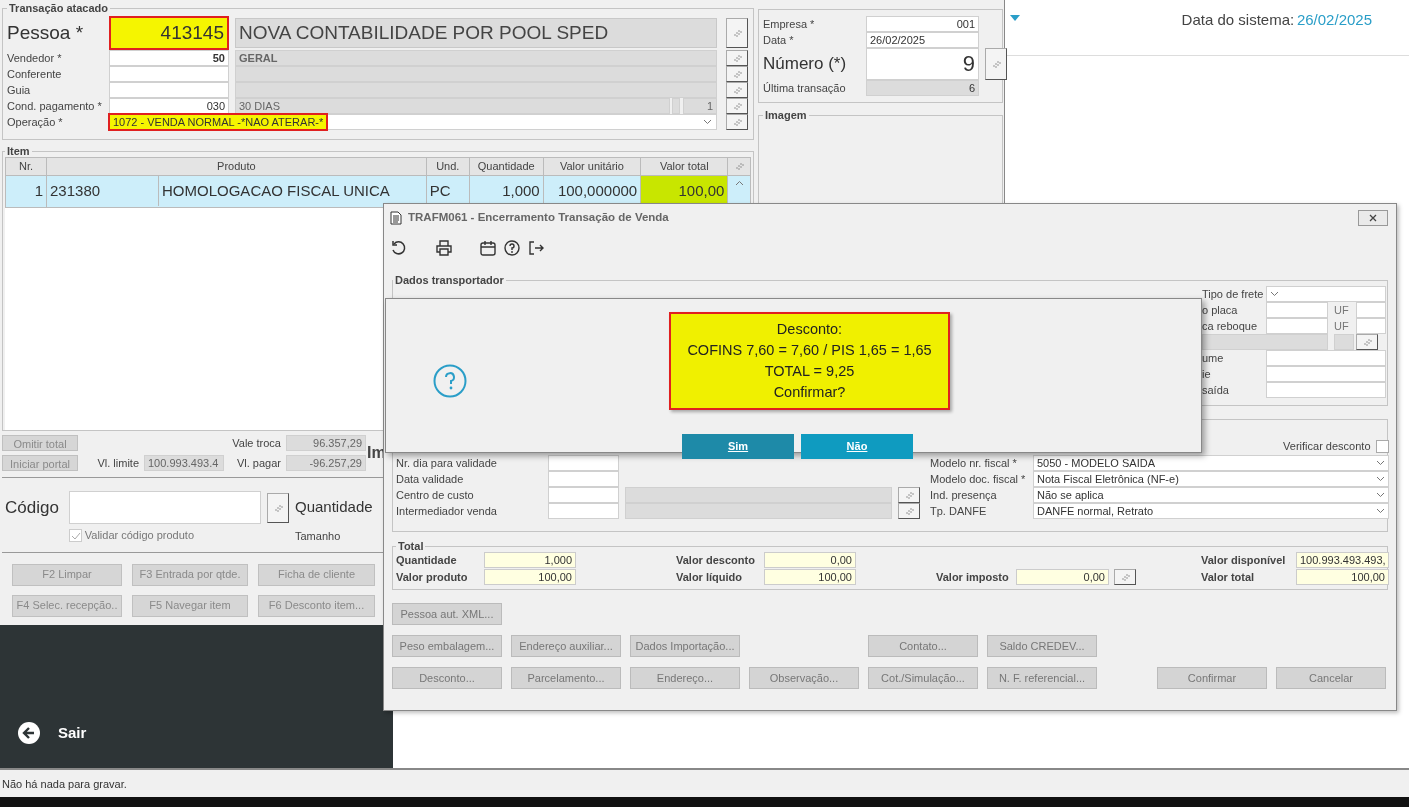 This screenshot has width=1409, height=807. I want to click on field-label: Valor desconto, so click(716, 560).